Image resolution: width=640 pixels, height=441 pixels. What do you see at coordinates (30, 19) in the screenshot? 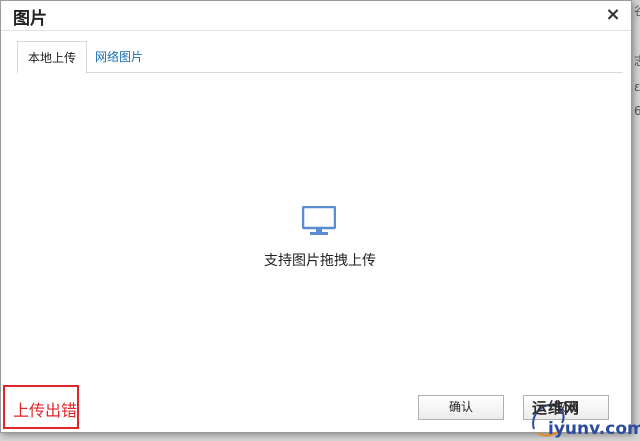
I see `dialog-title: 图片` at bounding box center [30, 19].